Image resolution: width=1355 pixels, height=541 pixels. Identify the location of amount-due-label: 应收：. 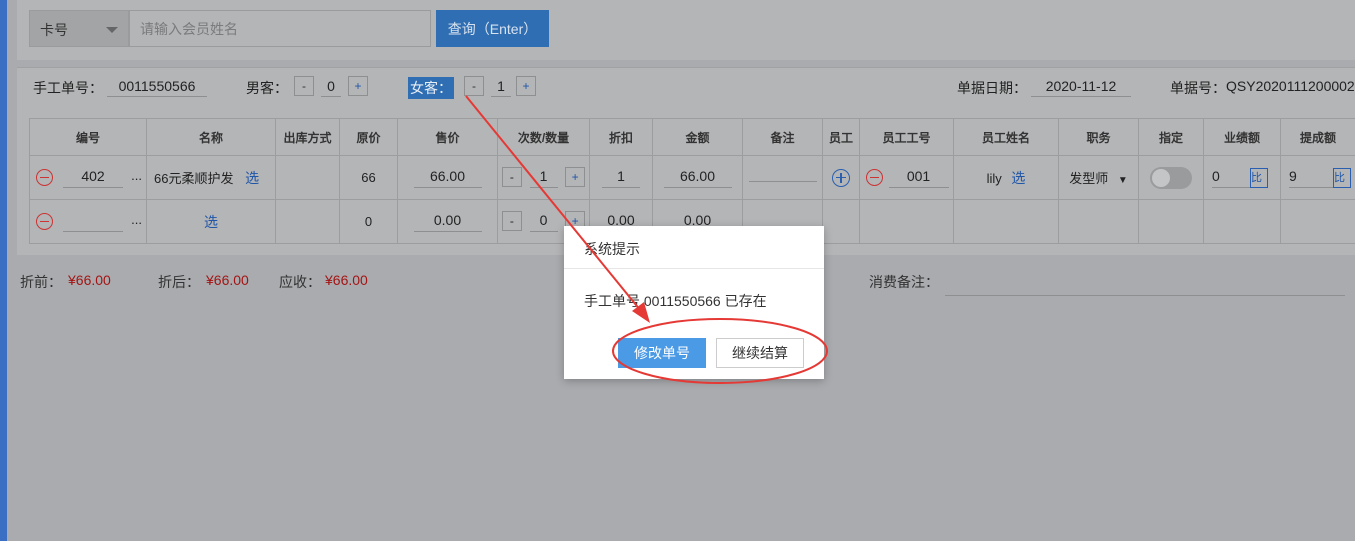
(300, 282).